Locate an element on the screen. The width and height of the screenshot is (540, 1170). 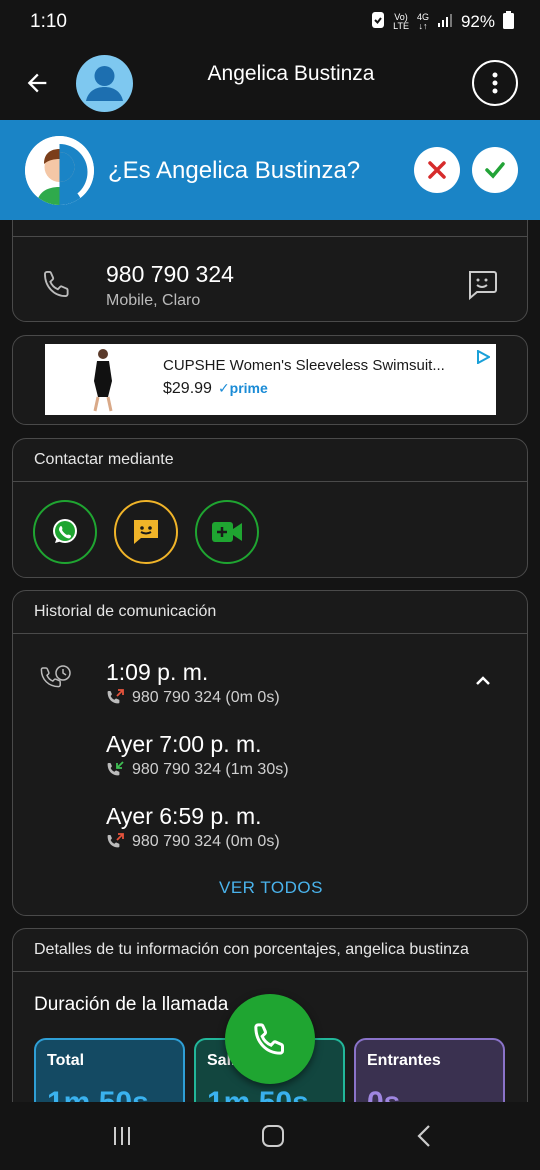
recent-apps-button is located at coordinates (122, 1136).